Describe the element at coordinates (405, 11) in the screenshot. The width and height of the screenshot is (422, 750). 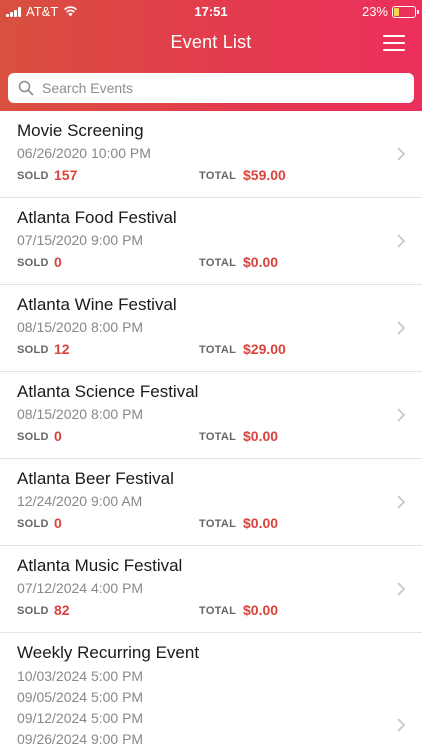
I see `battery-icon` at that location.